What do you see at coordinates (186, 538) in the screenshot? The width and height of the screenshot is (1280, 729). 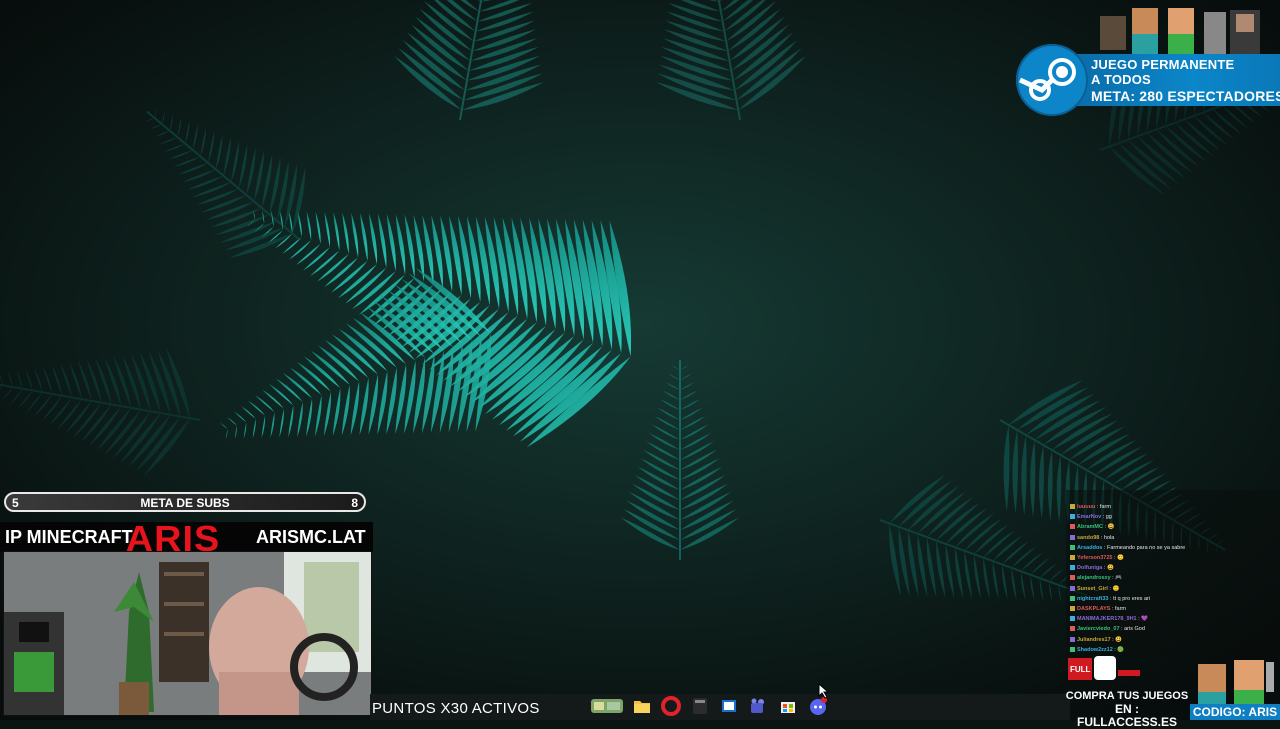 I see `minecraft-ip-banner: IP MINECRAFT ARIS ARISMC.LAT` at bounding box center [186, 538].